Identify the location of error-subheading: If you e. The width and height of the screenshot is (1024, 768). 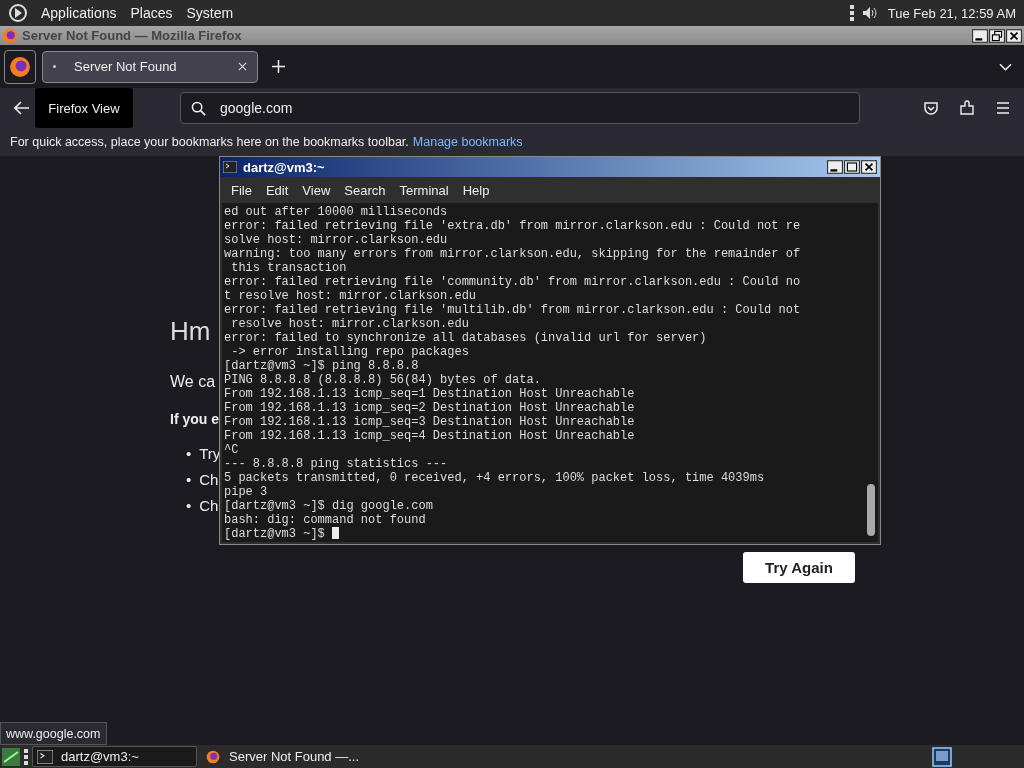
(194, 419).